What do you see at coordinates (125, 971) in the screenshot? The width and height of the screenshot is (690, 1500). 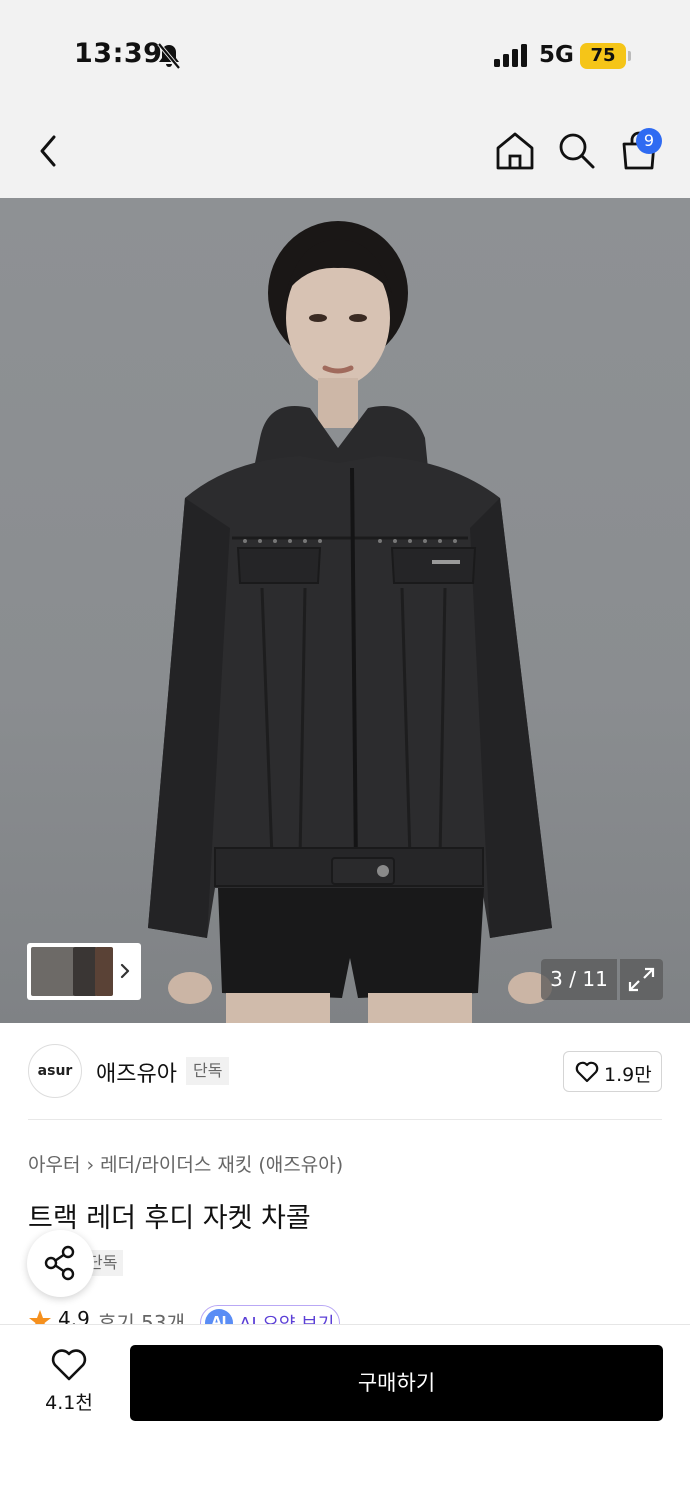 I see `chevron-right-icon` at bounding box center [125, 971].